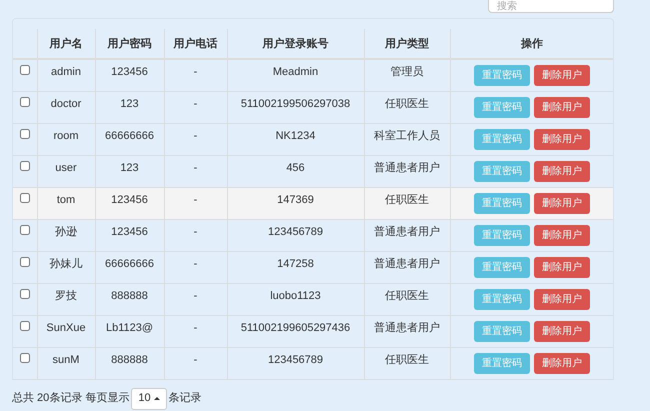  Describe the element at coordinates (531, 44) in the screenshot. I see `column-header: 操作` at that location.